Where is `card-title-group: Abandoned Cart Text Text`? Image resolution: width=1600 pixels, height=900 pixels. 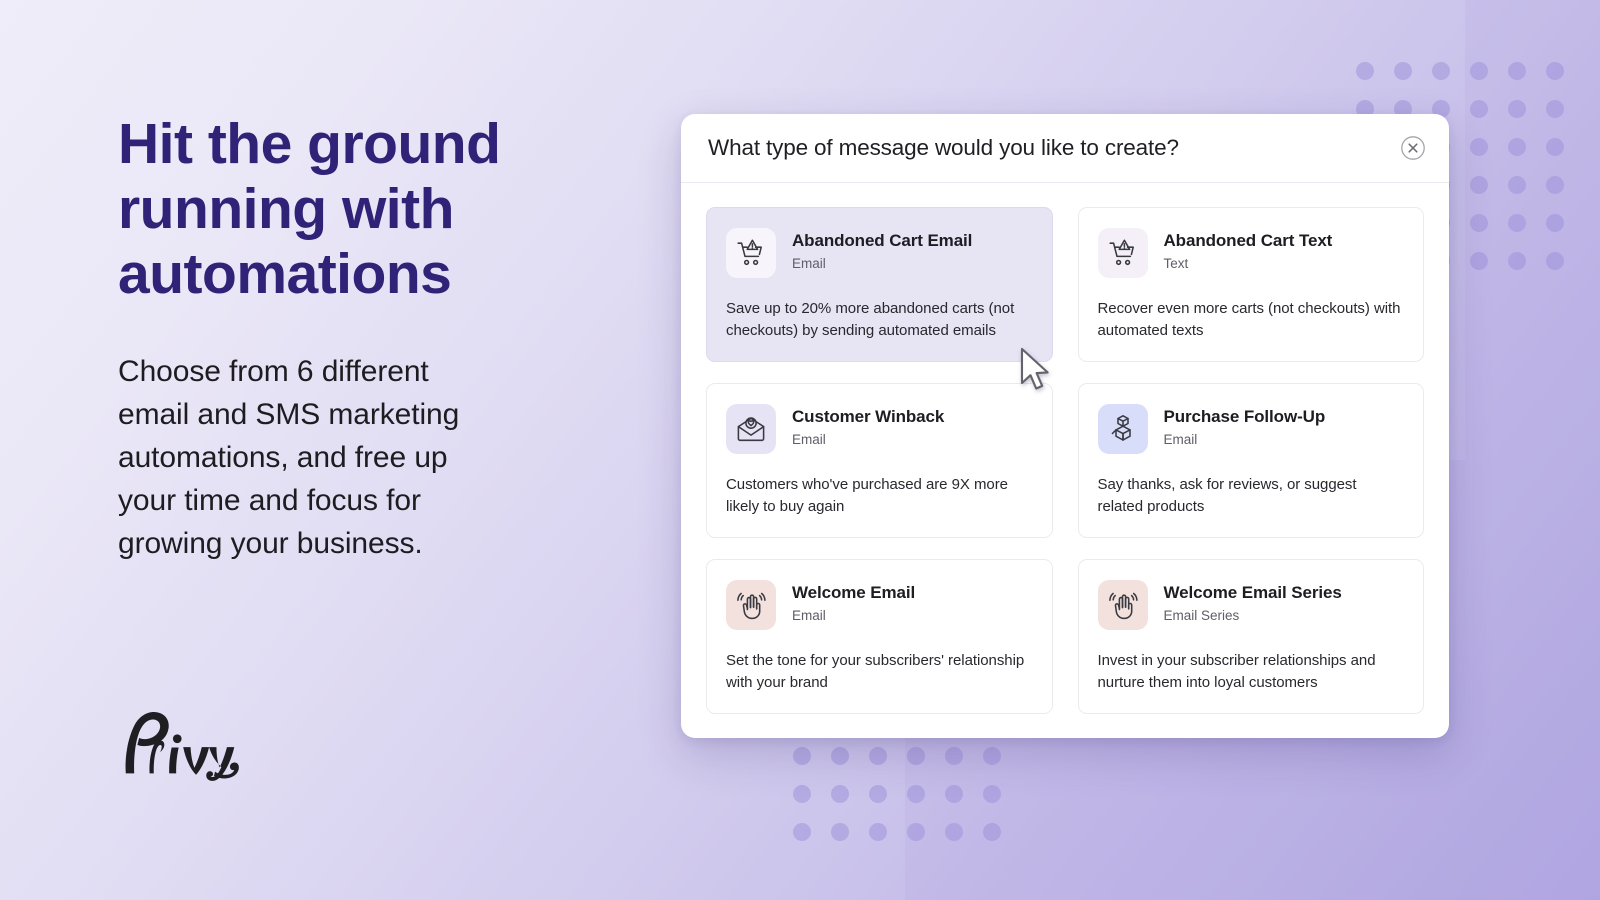 card-title-group: Abandoned Cart Text Text is located at coordinates (1248, 250).